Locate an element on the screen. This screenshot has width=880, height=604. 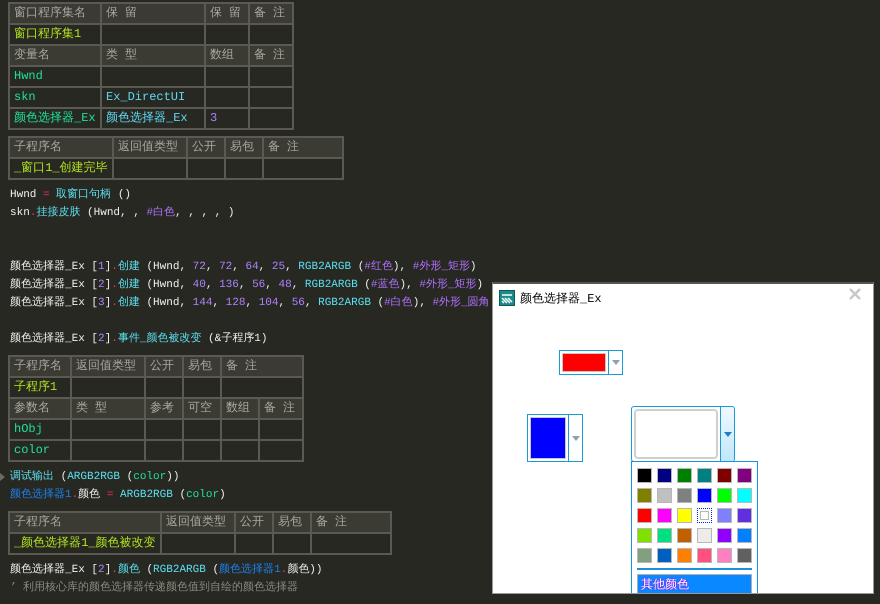
table-cell: Hwnd is located at coordinates (55, 76).